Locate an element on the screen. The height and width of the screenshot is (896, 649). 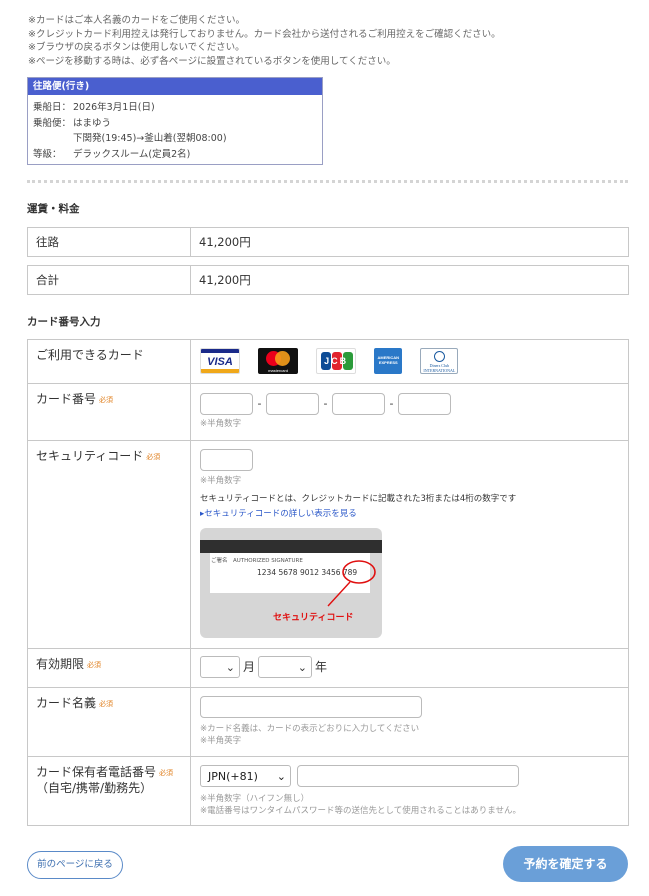
visa-logo: VISA is located at coordinates (220, 361).